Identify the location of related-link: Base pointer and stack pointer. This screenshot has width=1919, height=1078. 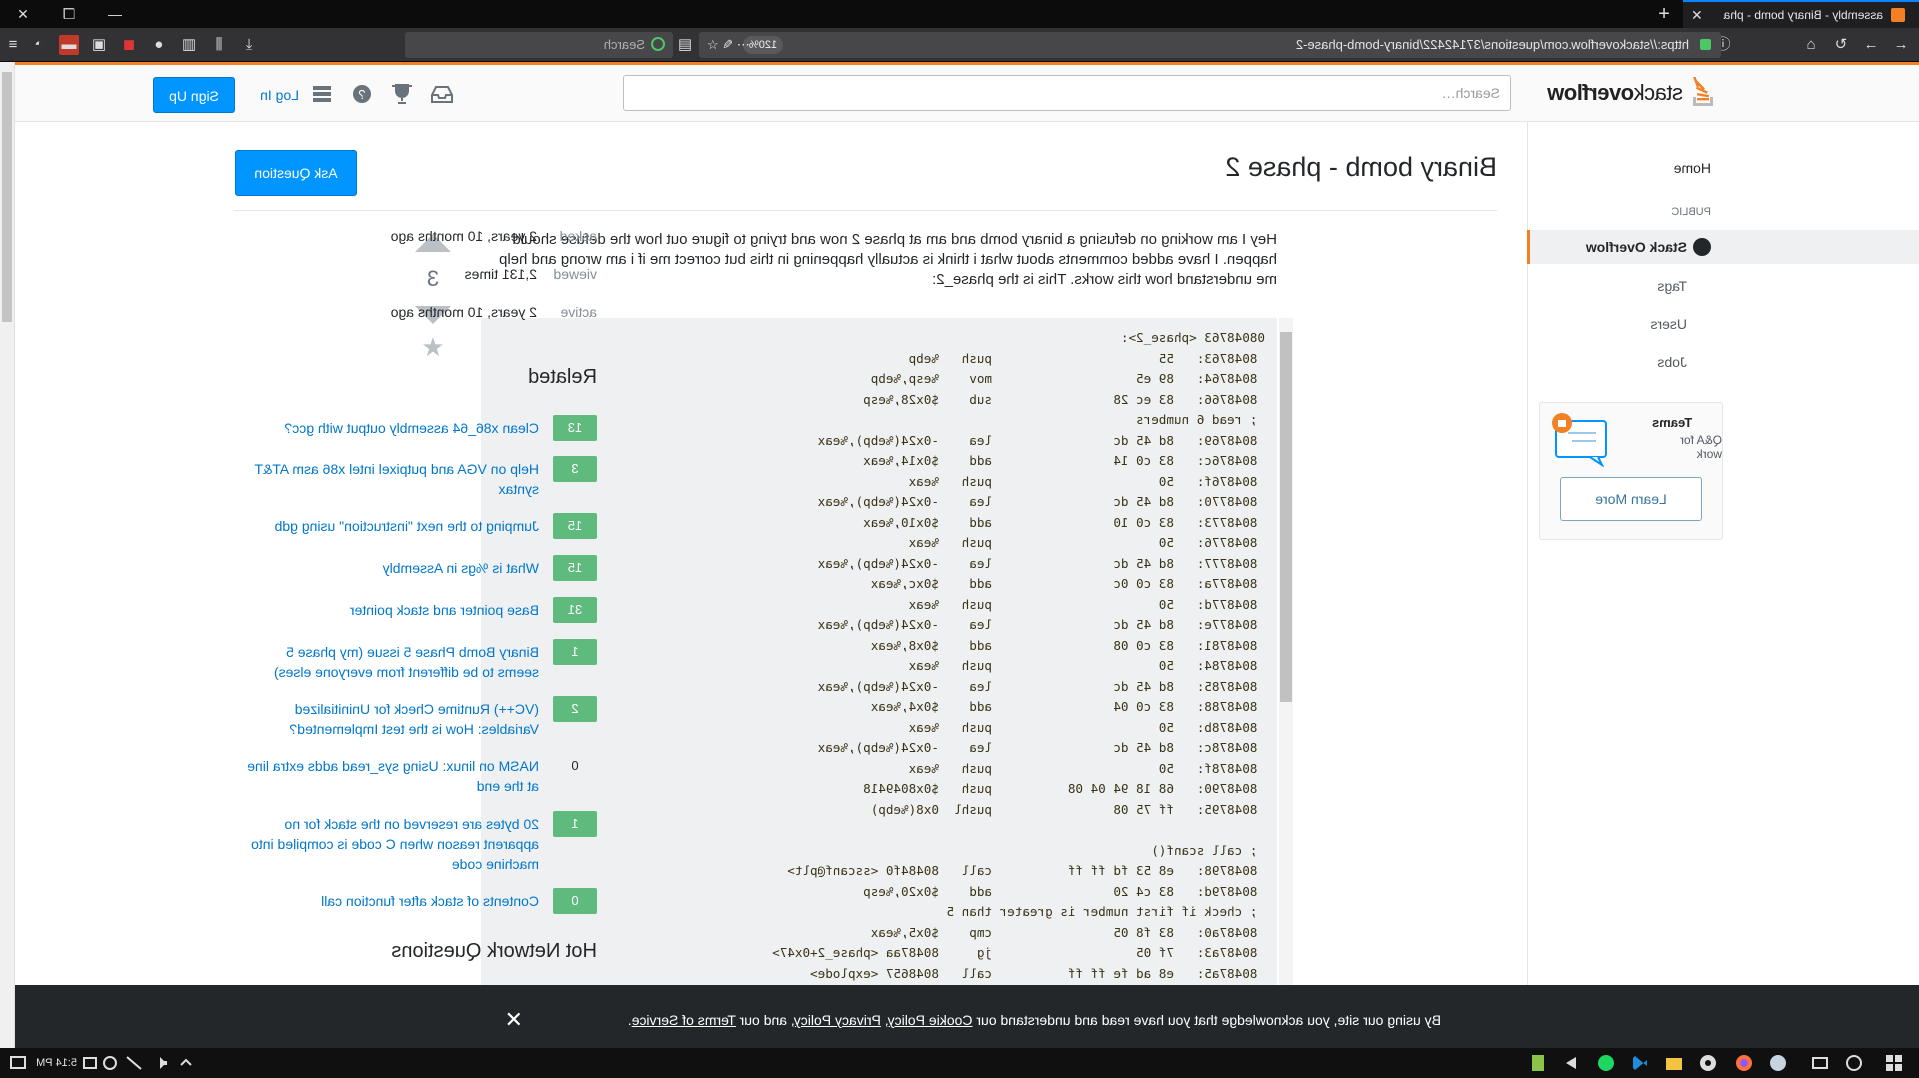
(444, 610).